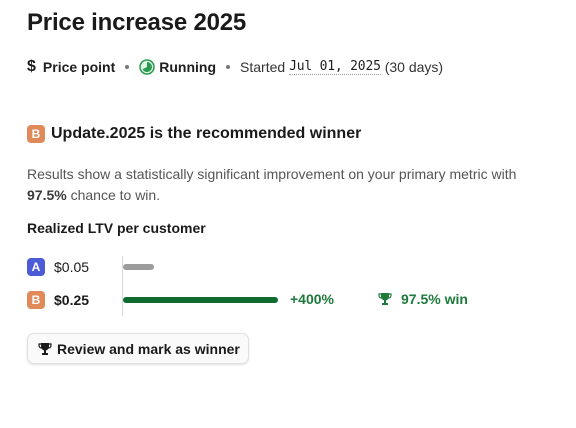 This screenshot has height=428, width=576. What do you see at coordinates (137, 22) in the screenshot?
I see `page-title: Price increase 2025` at bounding box center [137, 22].